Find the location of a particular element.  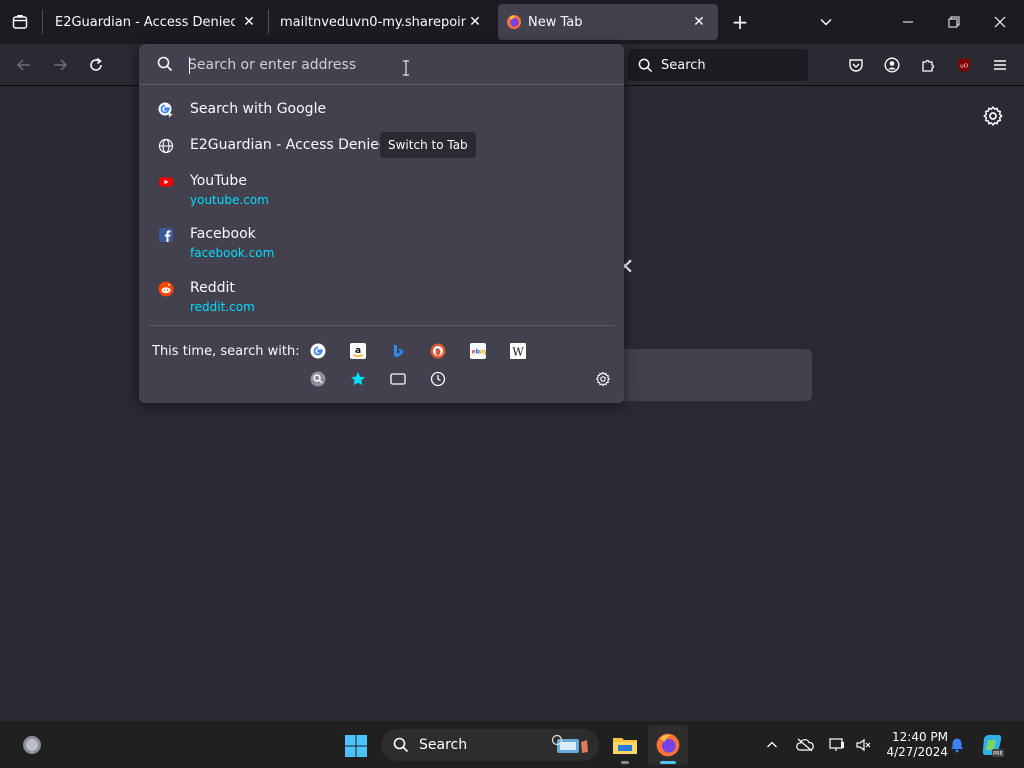

reload-icon is located at coordinates (96, 64).